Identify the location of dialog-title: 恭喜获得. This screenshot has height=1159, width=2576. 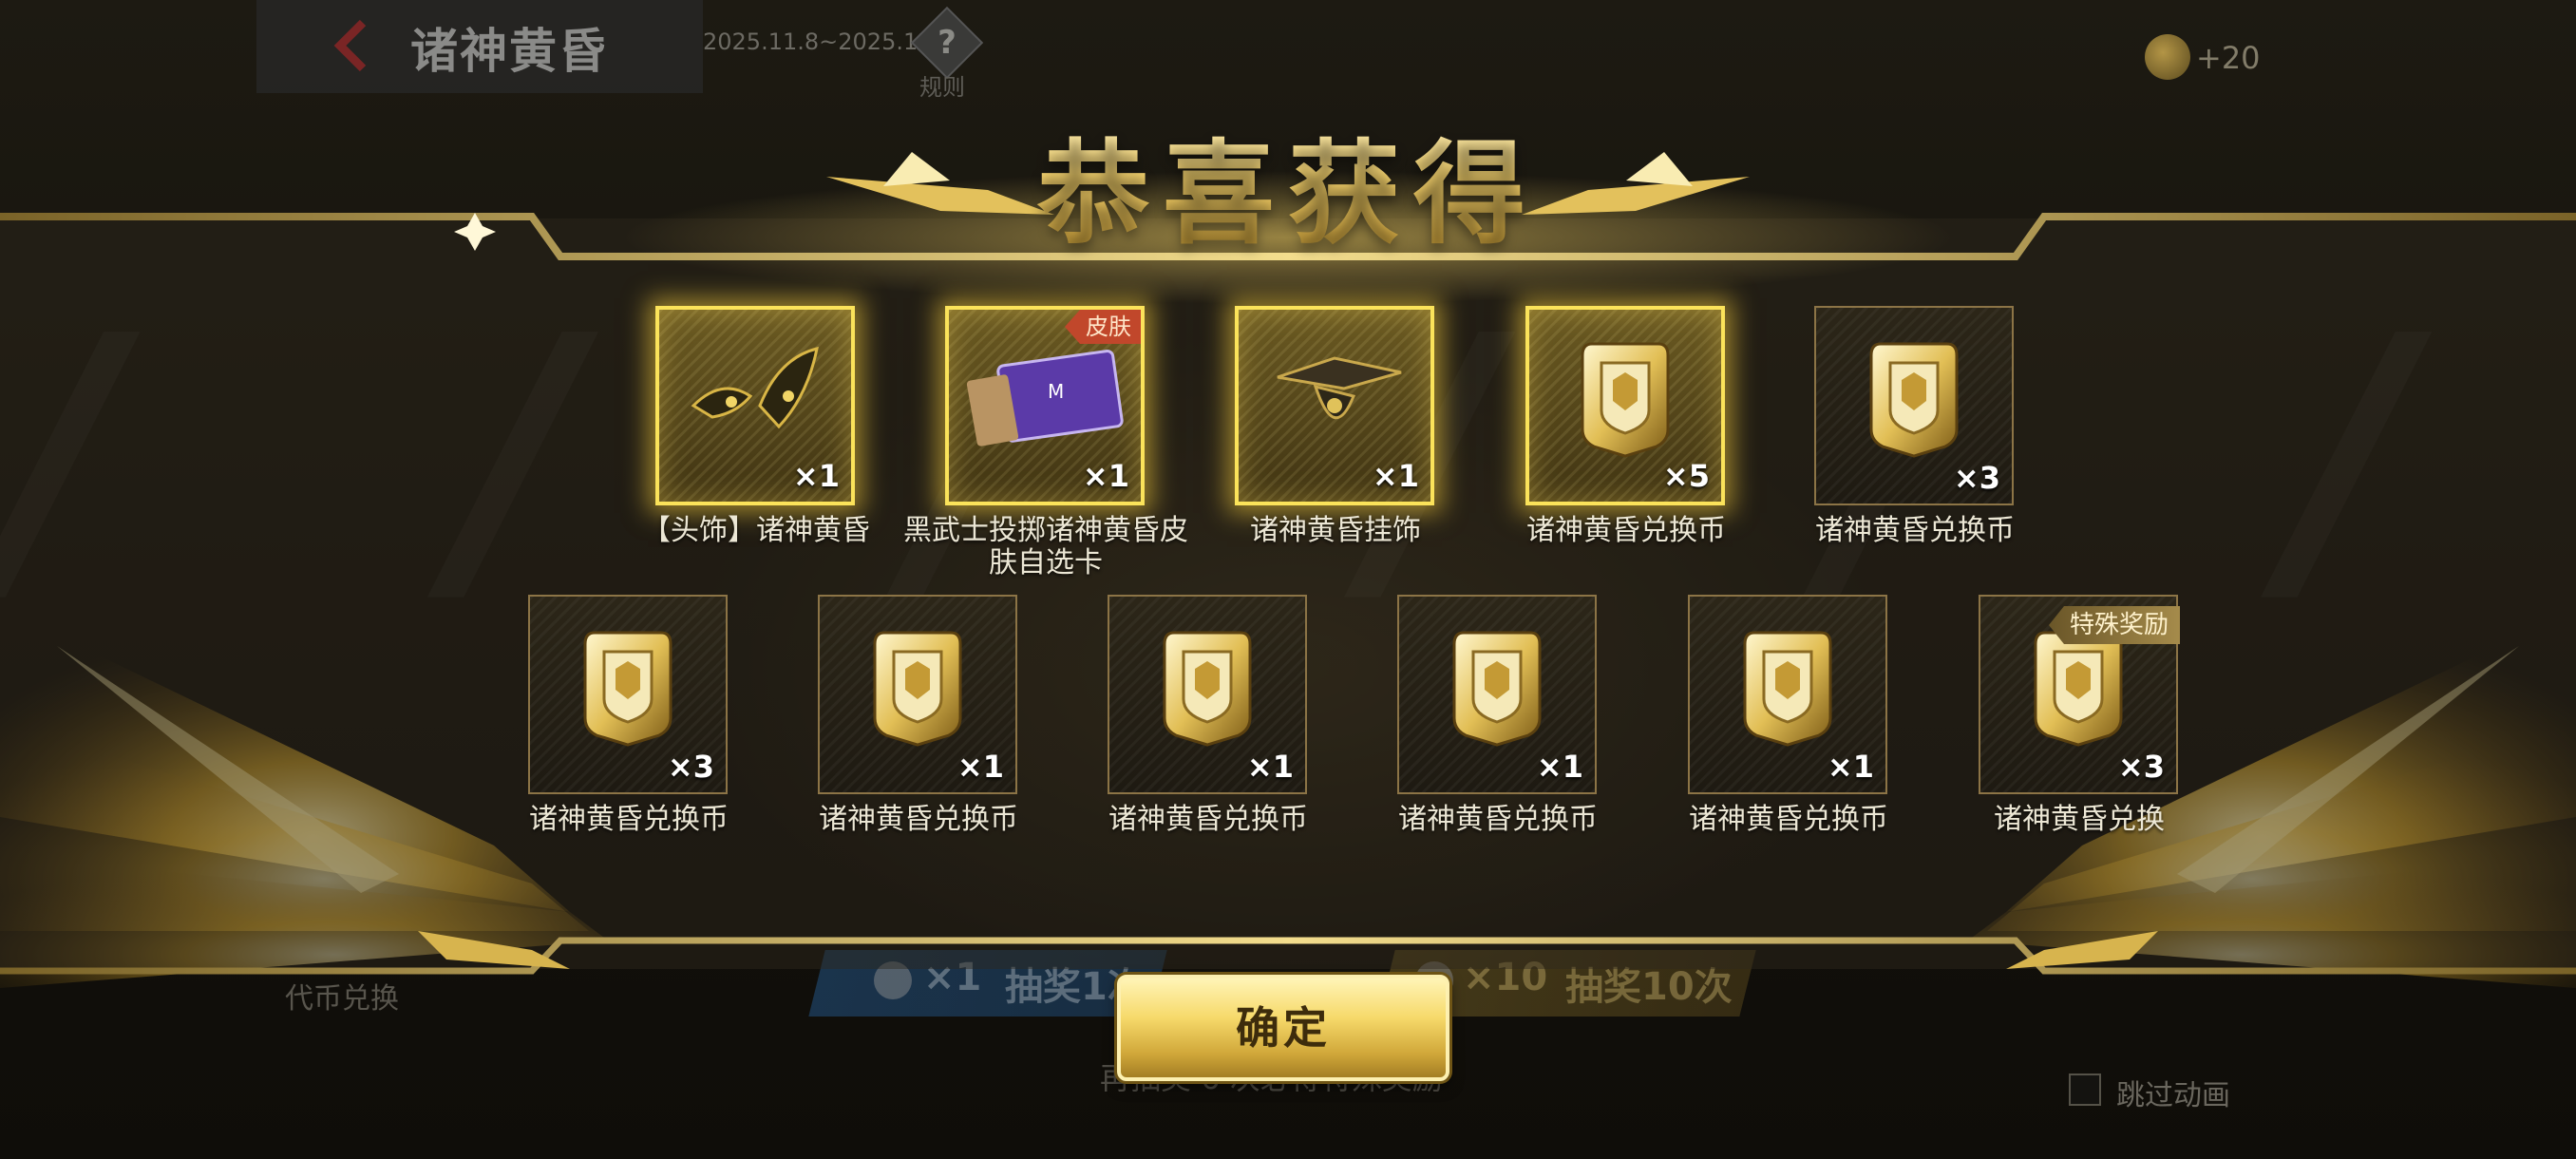
(1288, 184).